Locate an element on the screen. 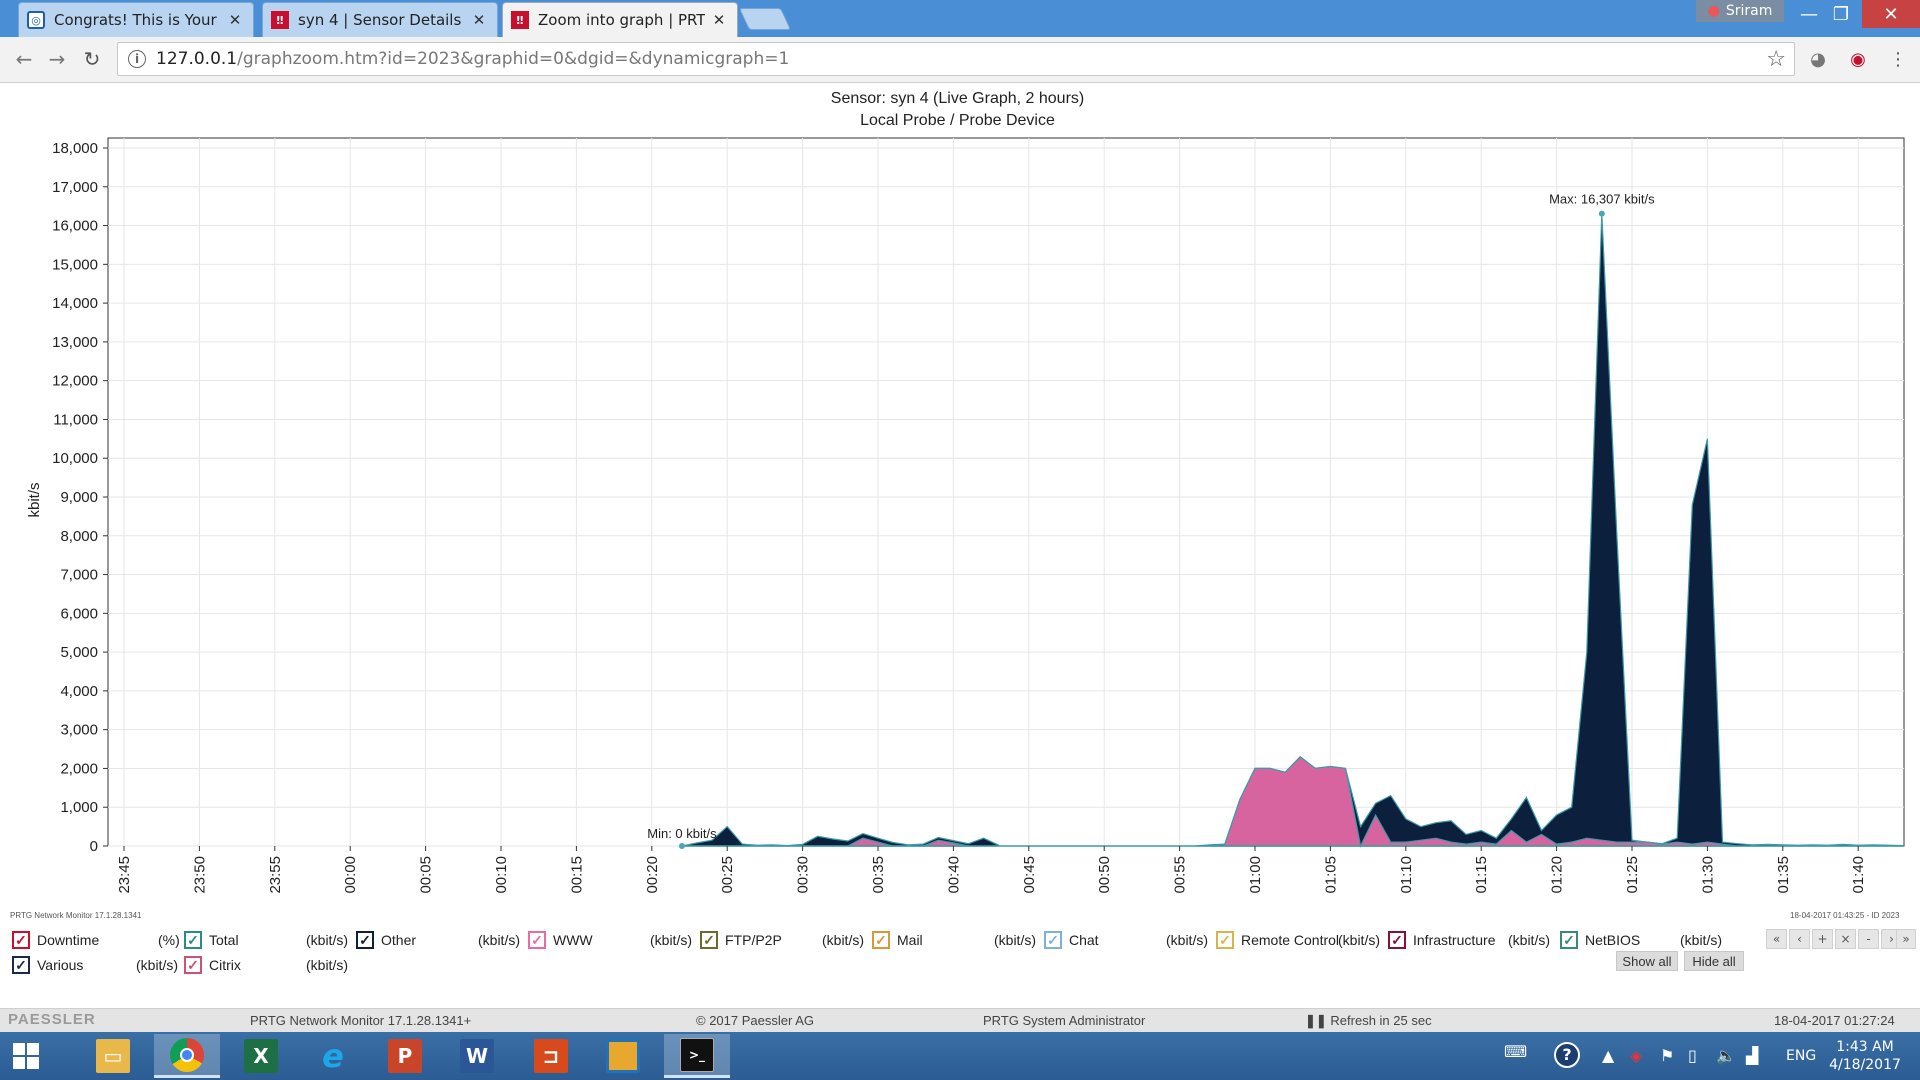 The width and height of the screenshot is (1920, 1080). legend-item-ftp-p2p: ✓ FTP/P2P is located at coordinates (741, 940).